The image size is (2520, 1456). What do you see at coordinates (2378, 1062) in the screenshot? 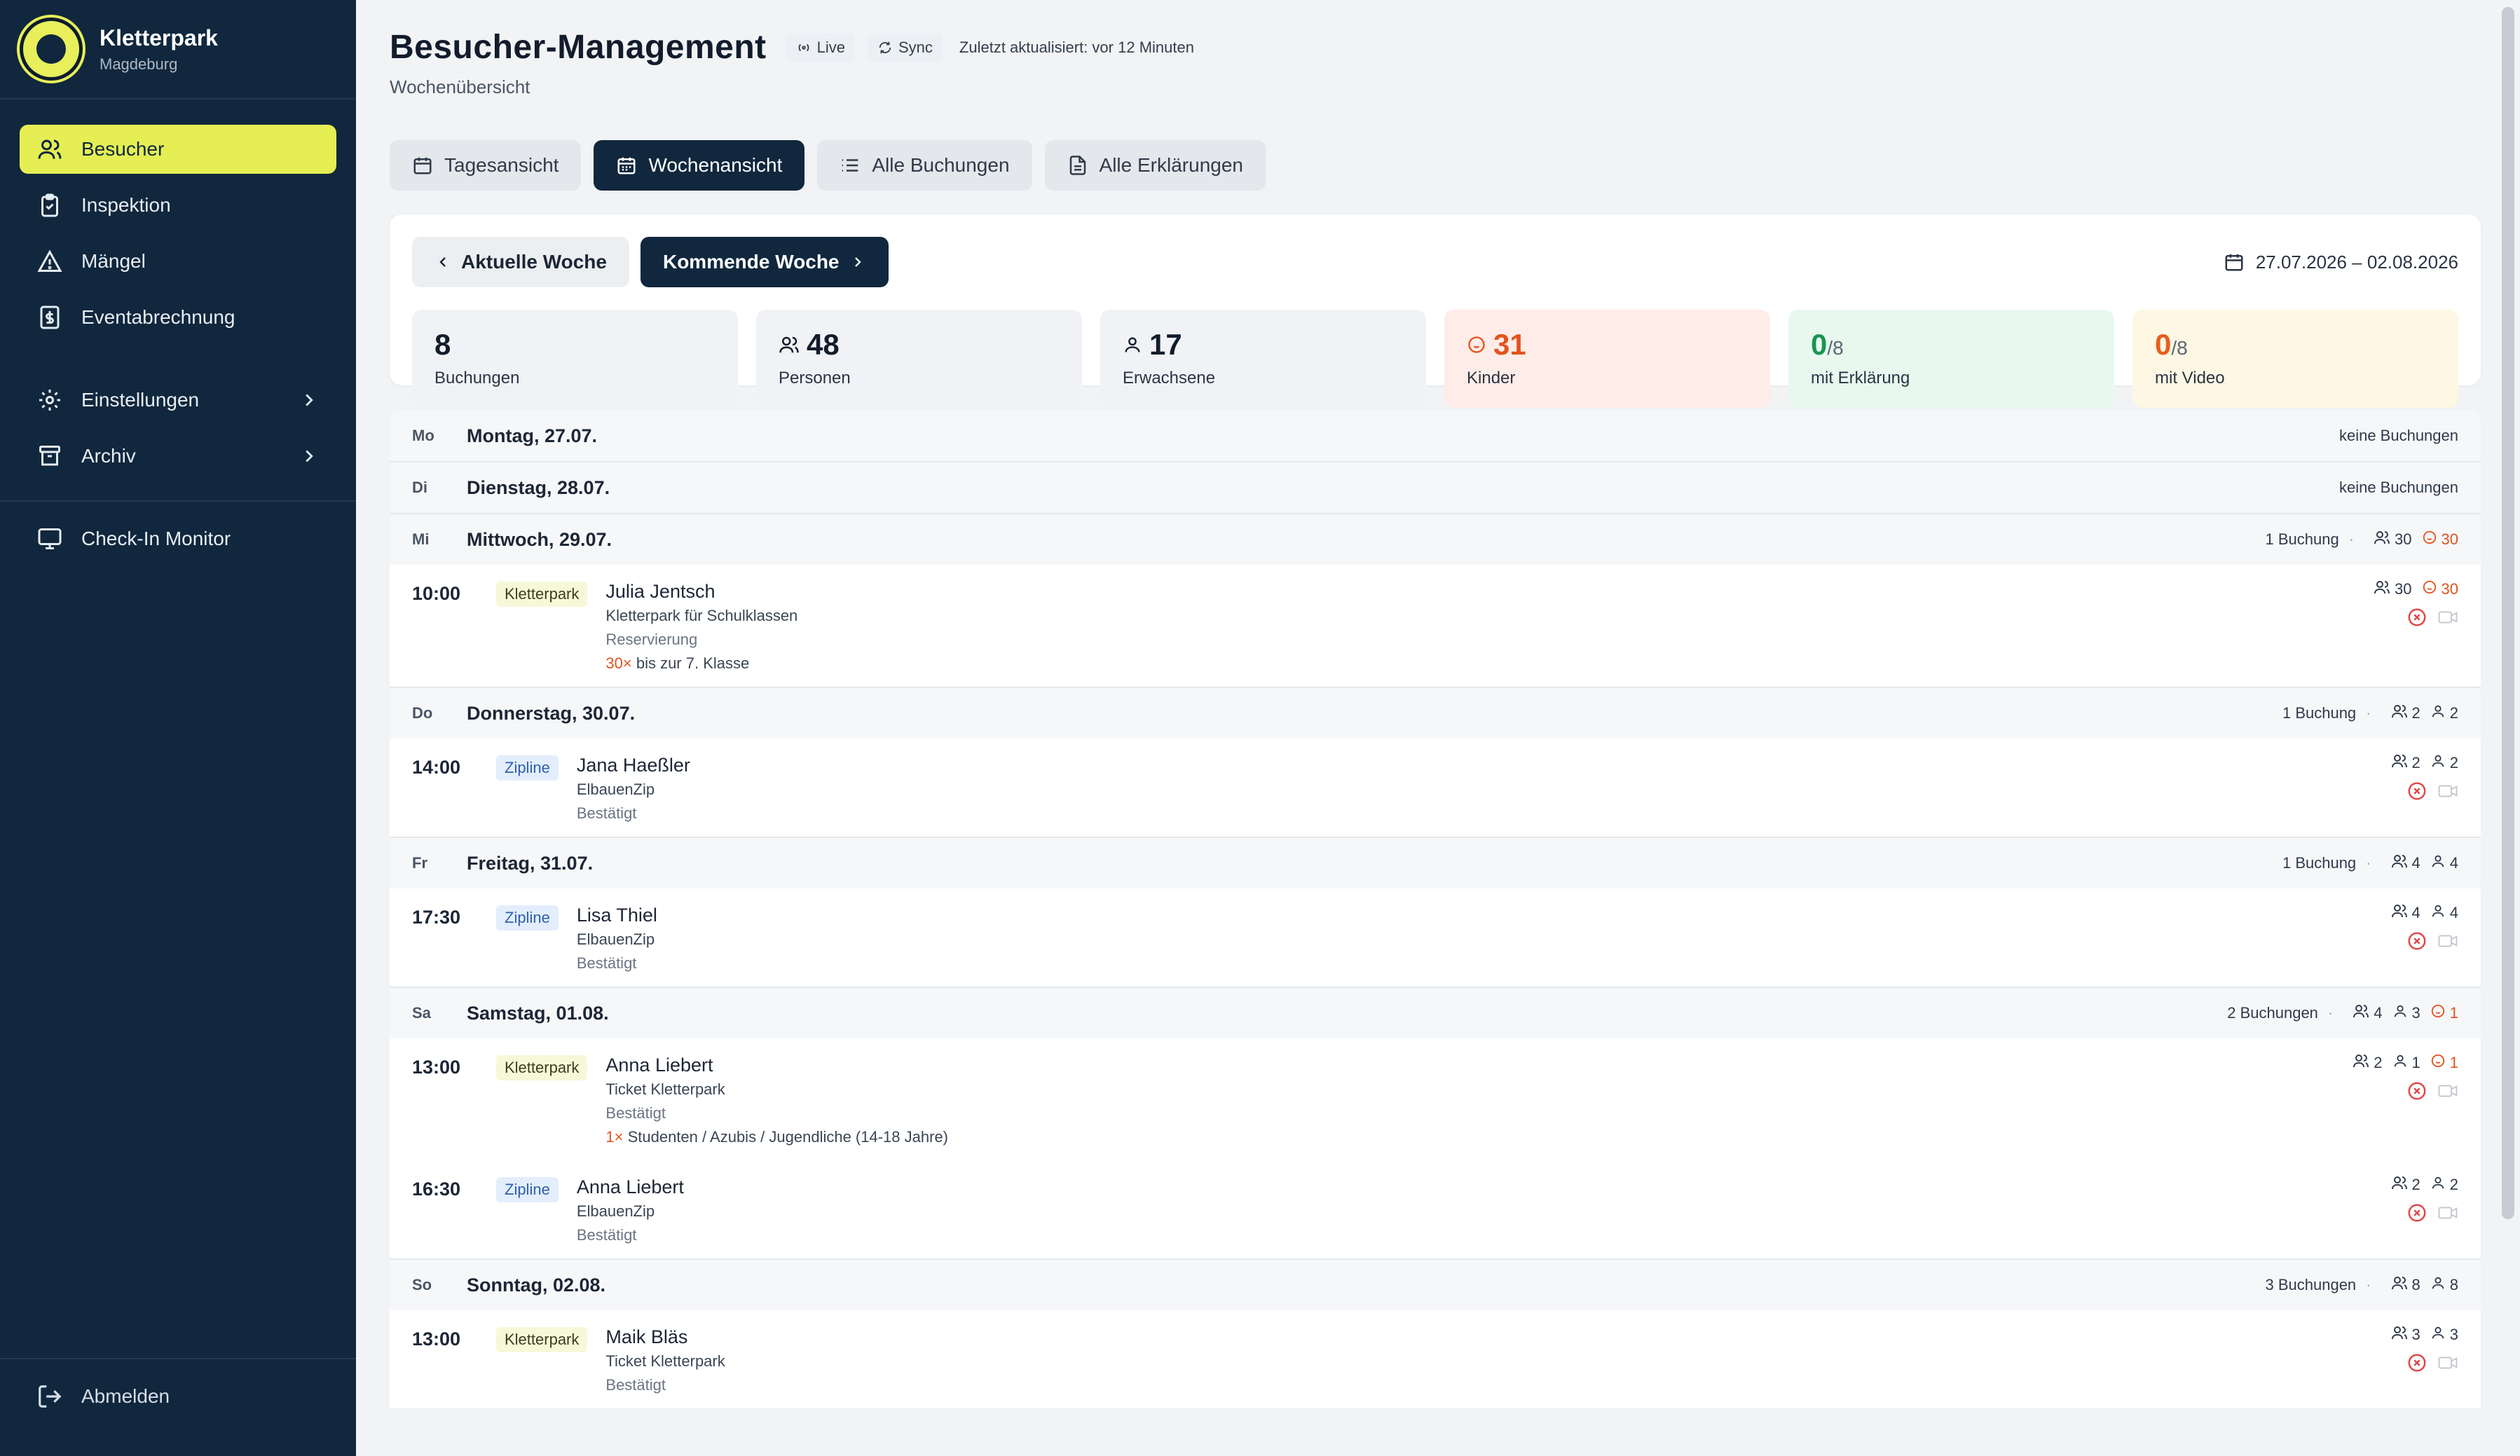
I see `persons-value: 2` at bounding box center [2378, 1062].